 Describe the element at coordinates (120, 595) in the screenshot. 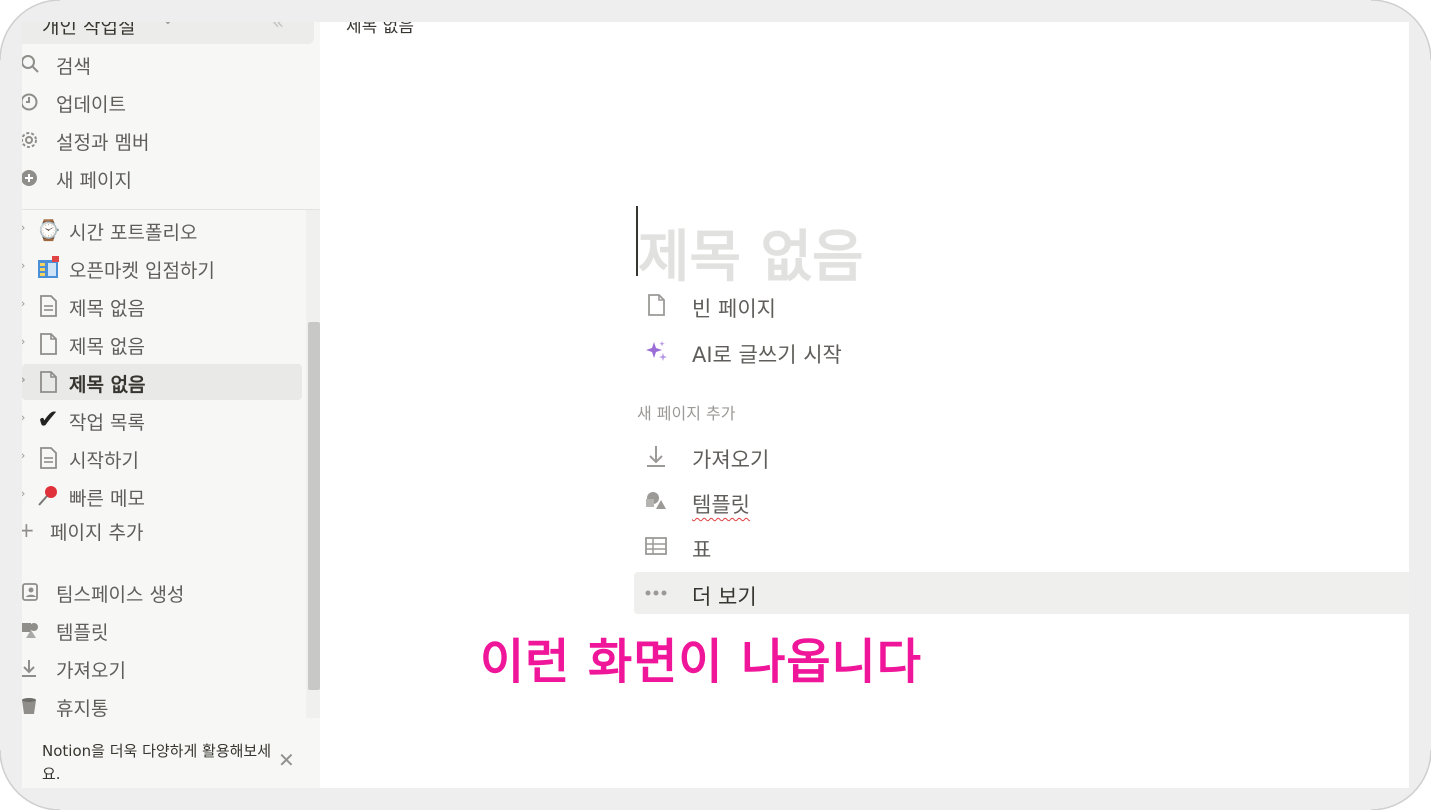

I see `sidebar-item-label: 팀스페이스 생성` at that location.